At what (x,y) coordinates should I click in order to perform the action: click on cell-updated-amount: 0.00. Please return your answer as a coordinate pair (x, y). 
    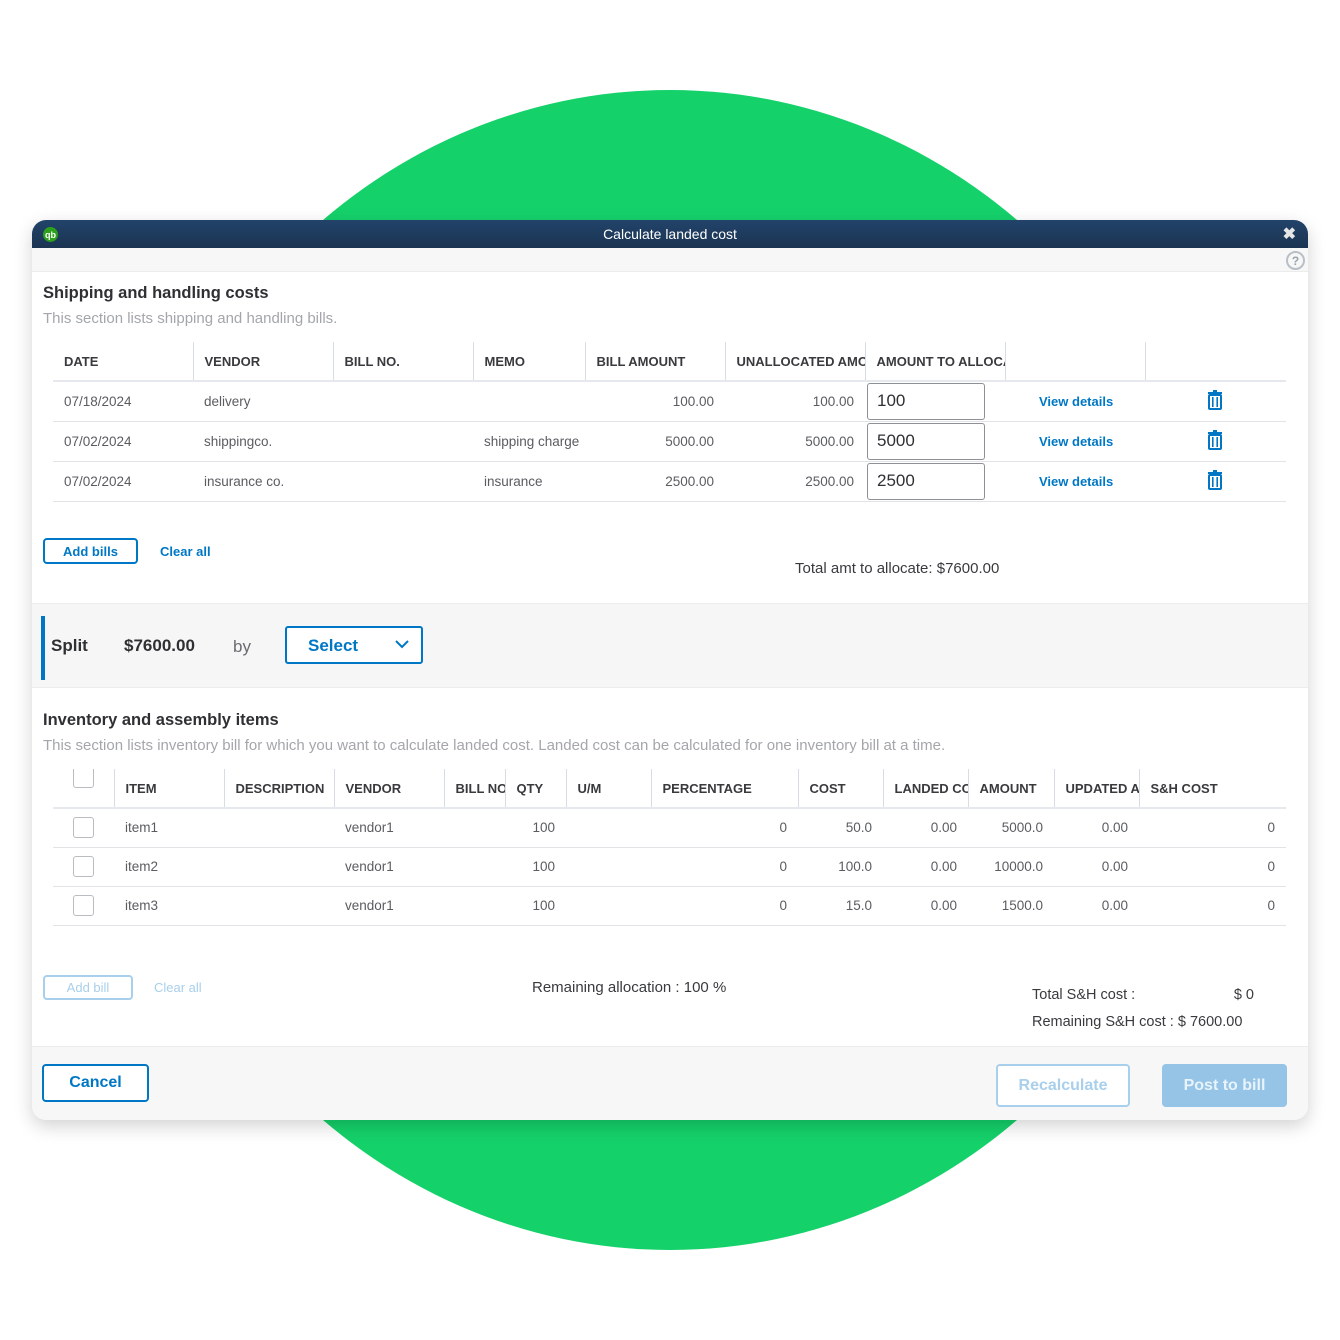
    Looking at the image, I should click on (1096, 828).